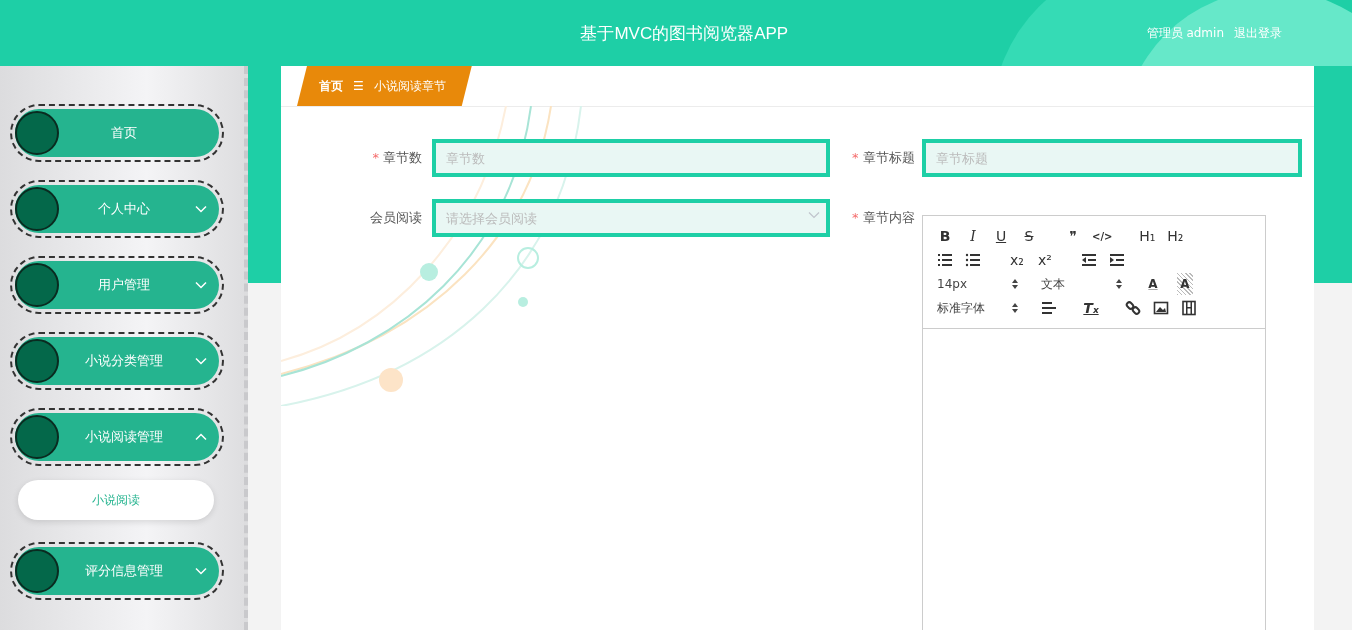  What do you see at coordinates (983, 308) in the screenshot?
I see `toolbar-dropdown: 标准字体` at bounding box center [983, 308].